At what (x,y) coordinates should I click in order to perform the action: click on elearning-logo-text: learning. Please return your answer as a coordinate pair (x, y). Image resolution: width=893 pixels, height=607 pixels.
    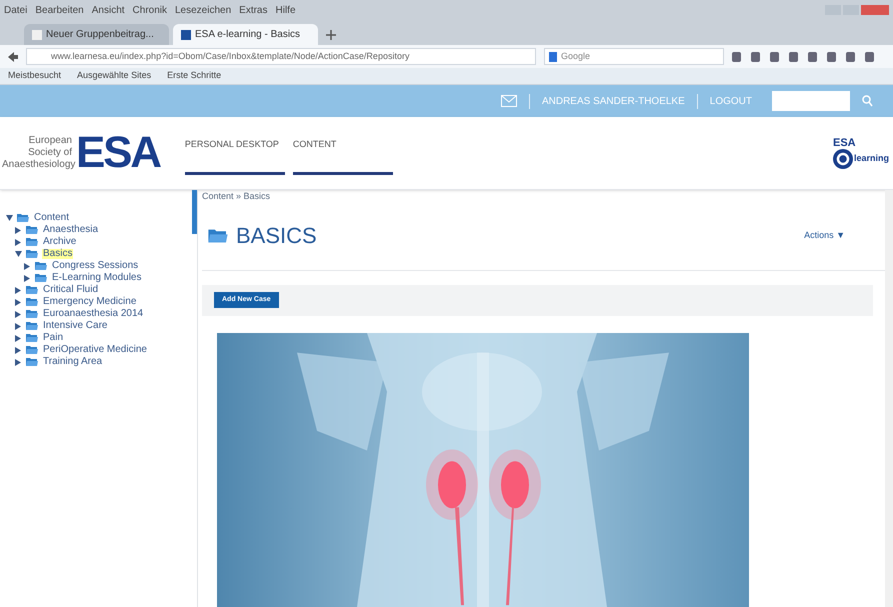
    Looking at the image, I should click on (871, 158).